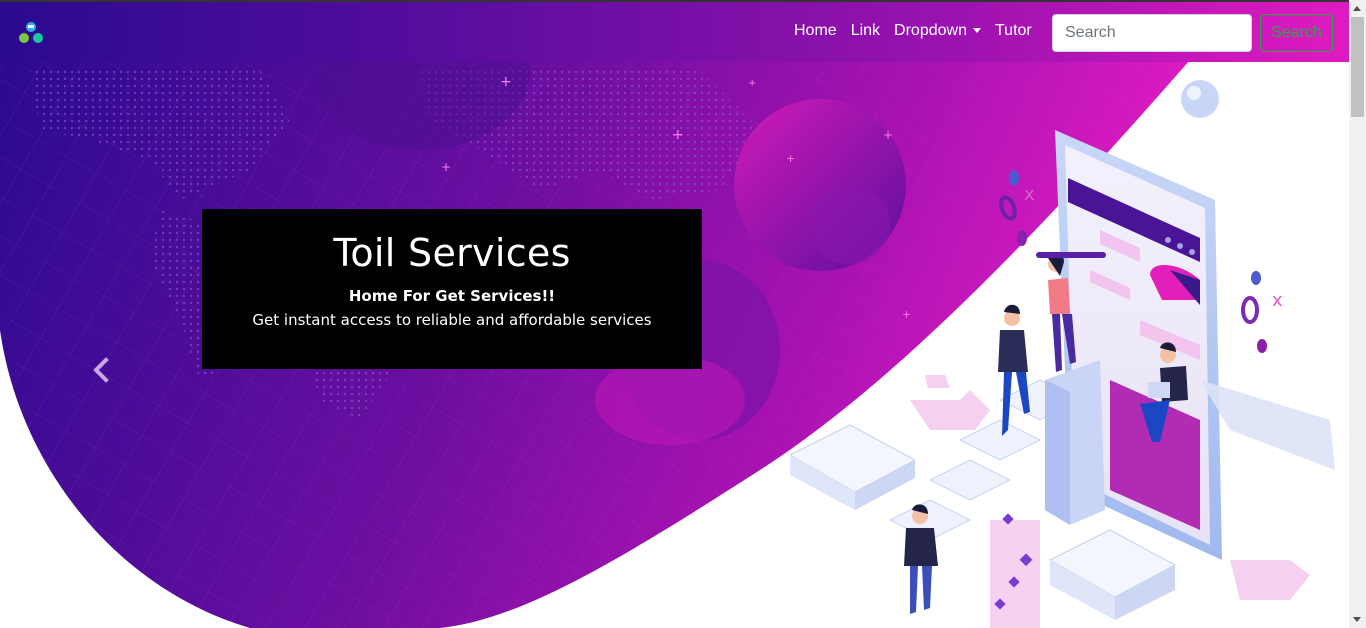 The width and height of the screenshot is (1366, 628). What do you see at coordinates (452, 253) in the screenshot?
I see `caption-title: Toil Services` at bounding box center [452, 253].